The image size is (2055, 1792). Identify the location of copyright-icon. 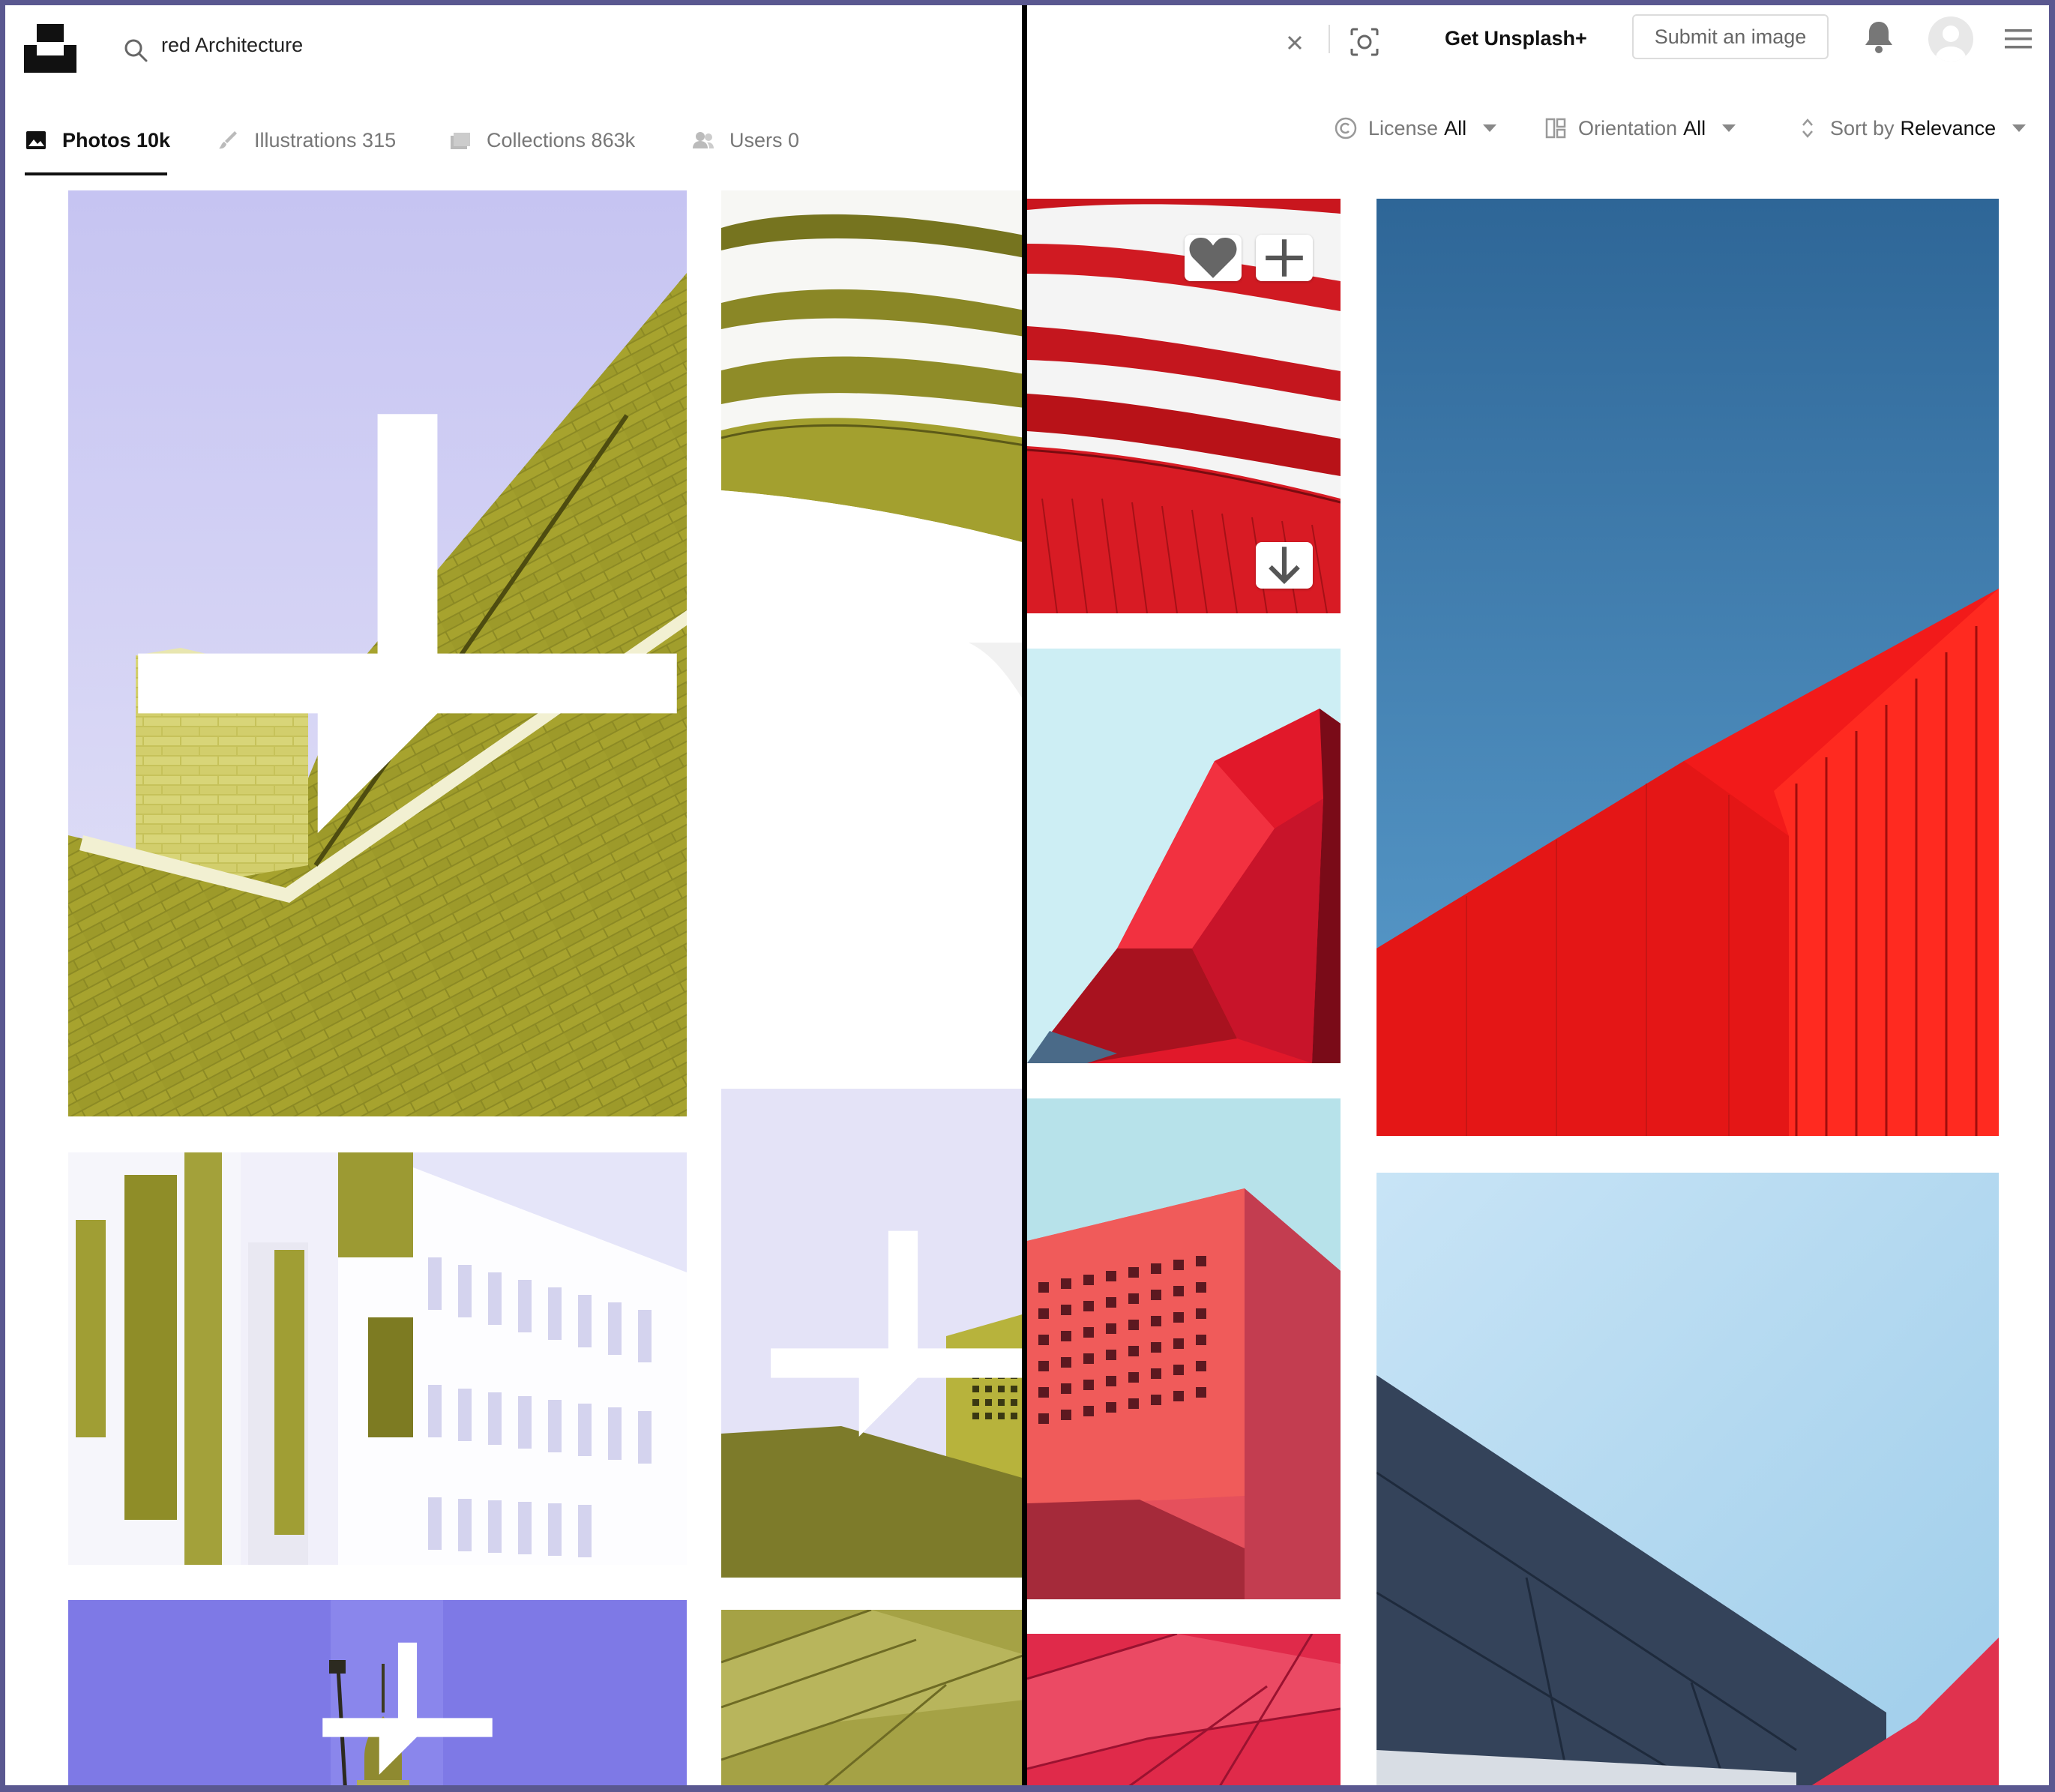
(1346, 128).